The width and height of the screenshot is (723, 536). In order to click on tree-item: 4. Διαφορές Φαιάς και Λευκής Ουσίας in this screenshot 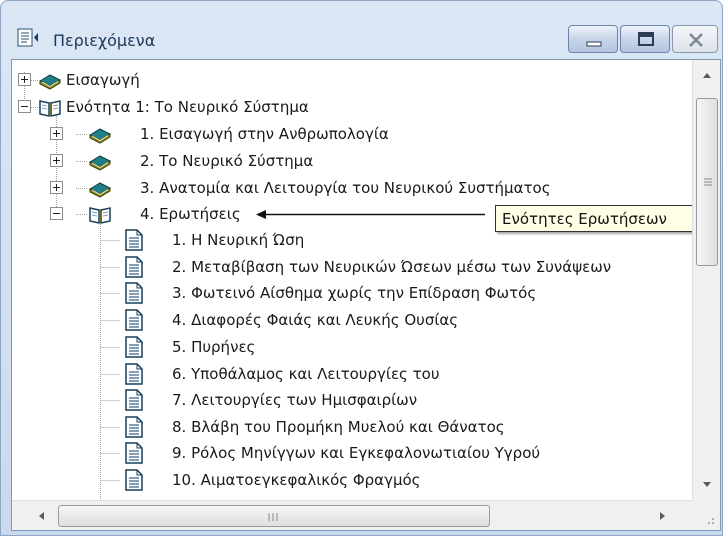, I will do `click(352, 320)`.